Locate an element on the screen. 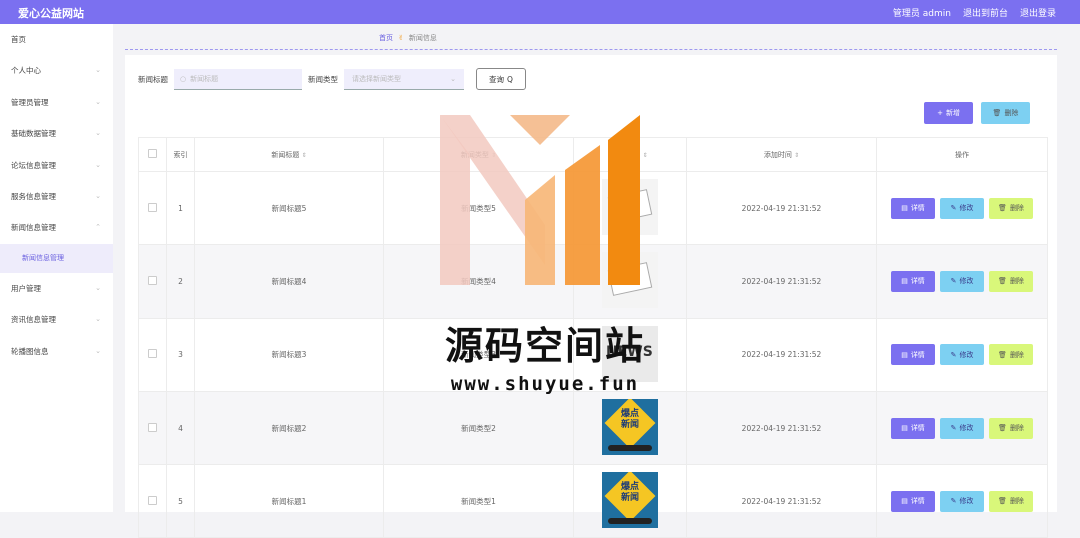 This screenshot has height=538, width=1080. query-label: 查询 is located at coordinates (497, 79).